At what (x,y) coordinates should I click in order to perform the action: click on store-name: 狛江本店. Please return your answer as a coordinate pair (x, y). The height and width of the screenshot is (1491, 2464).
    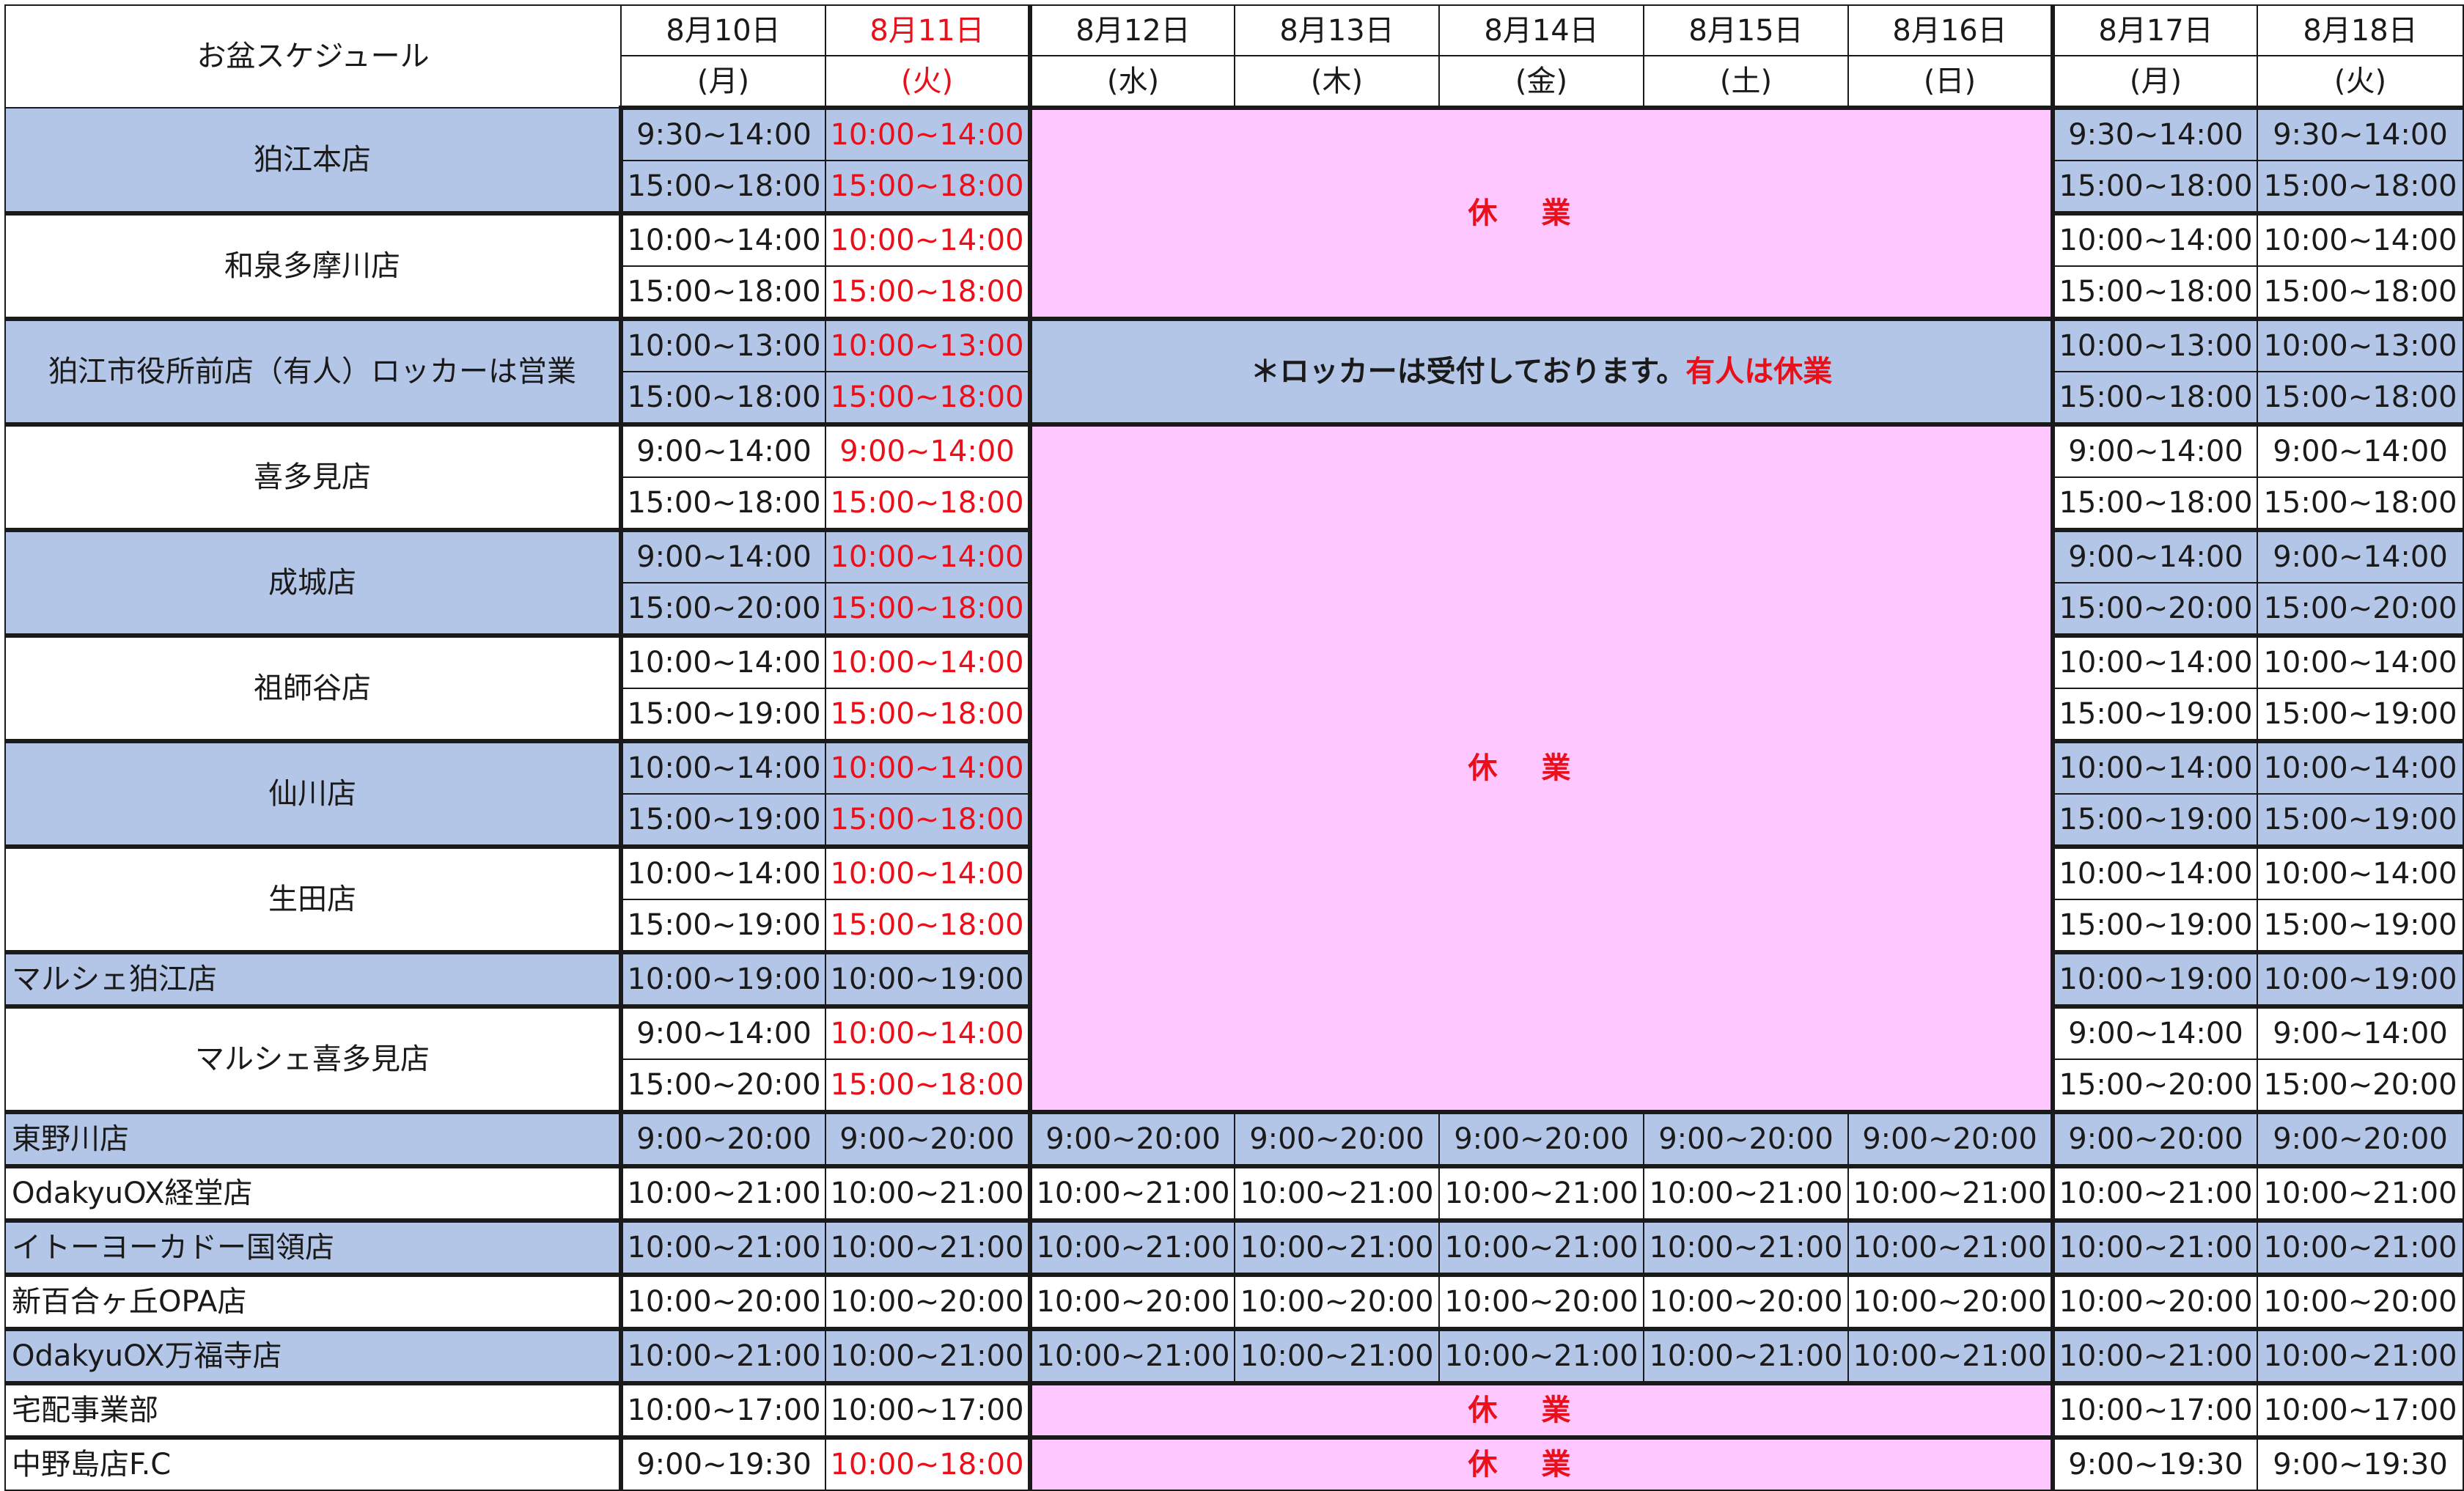
    Looking at the image, I should click on (313, 160).